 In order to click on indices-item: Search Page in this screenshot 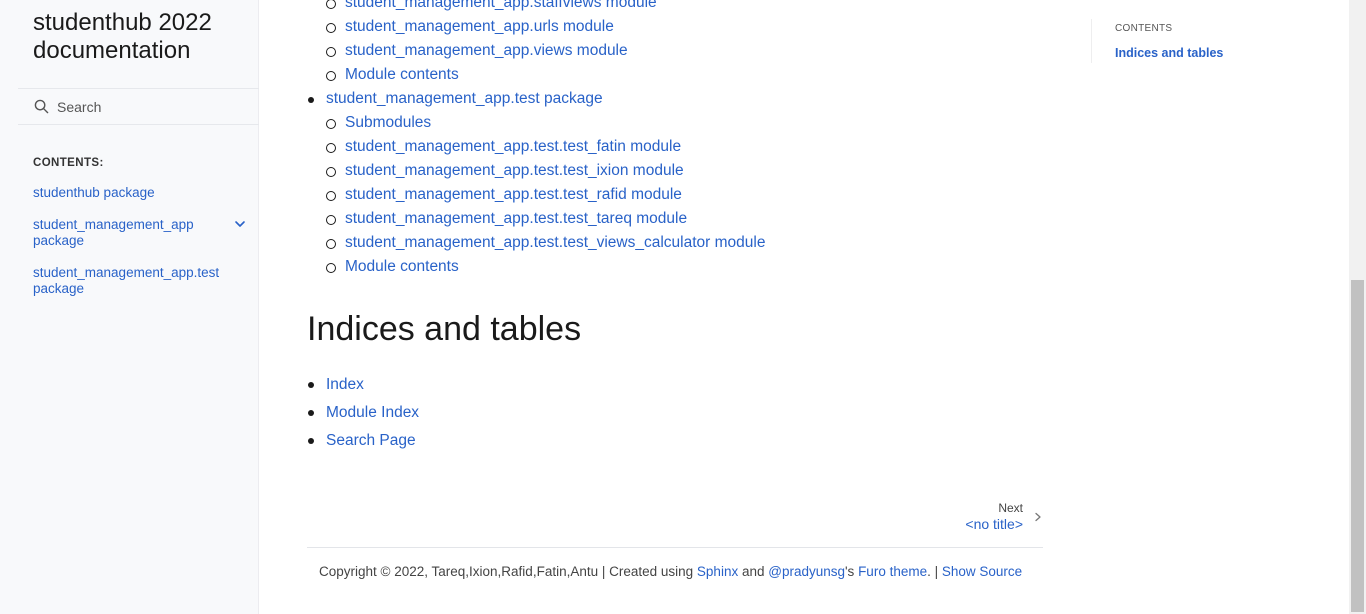, I will do `click(363, 441)`.